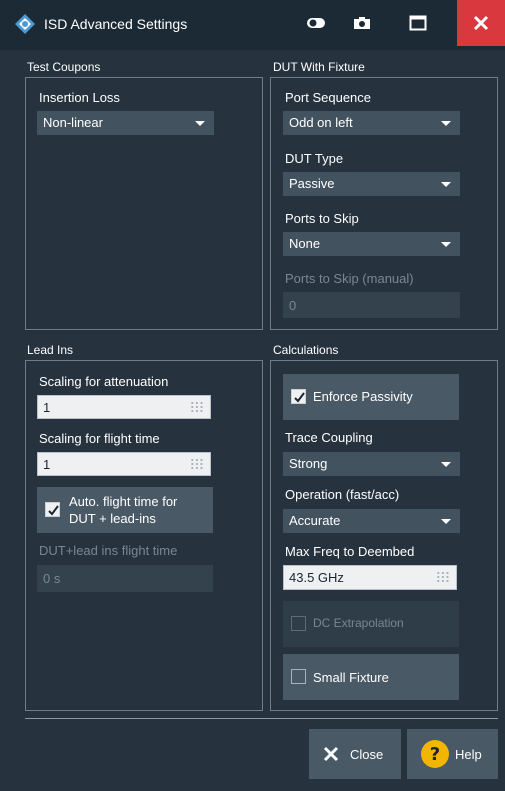 The width and height of the screenshot is (505, 791). Describe the element at coordinates (79, 97) in the screenshot. I see `insertion-loss-label: Insertion Loss` at that location.